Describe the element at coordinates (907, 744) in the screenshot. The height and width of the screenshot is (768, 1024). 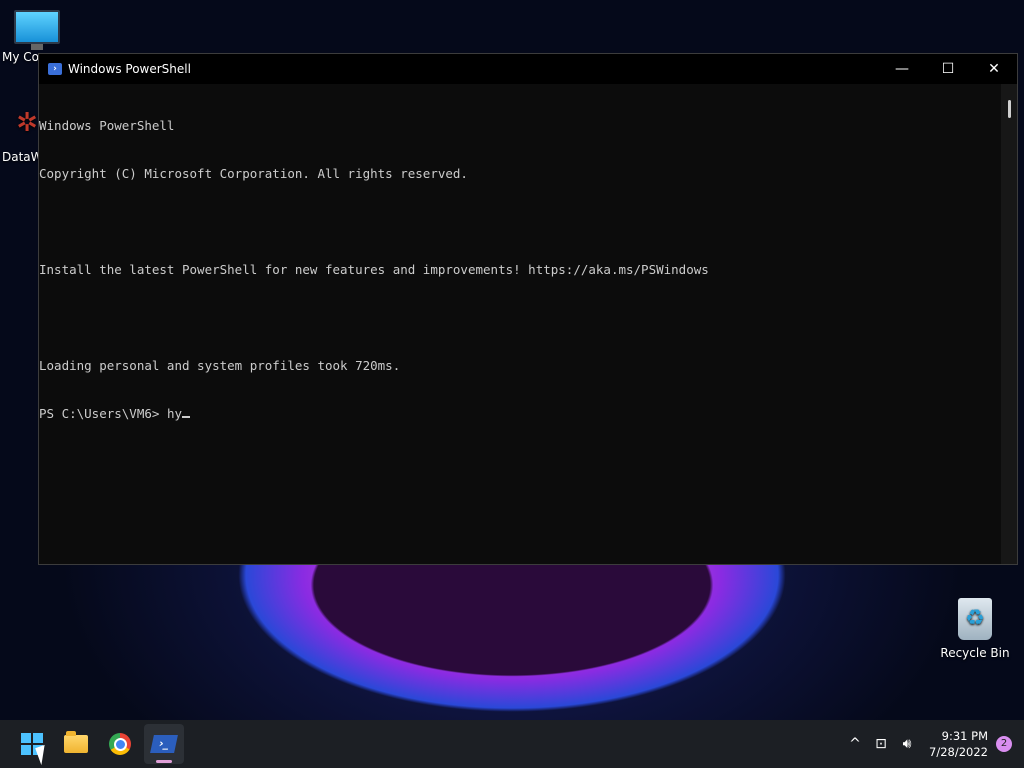
I see `volume-icon: 🔊︎` at that location.